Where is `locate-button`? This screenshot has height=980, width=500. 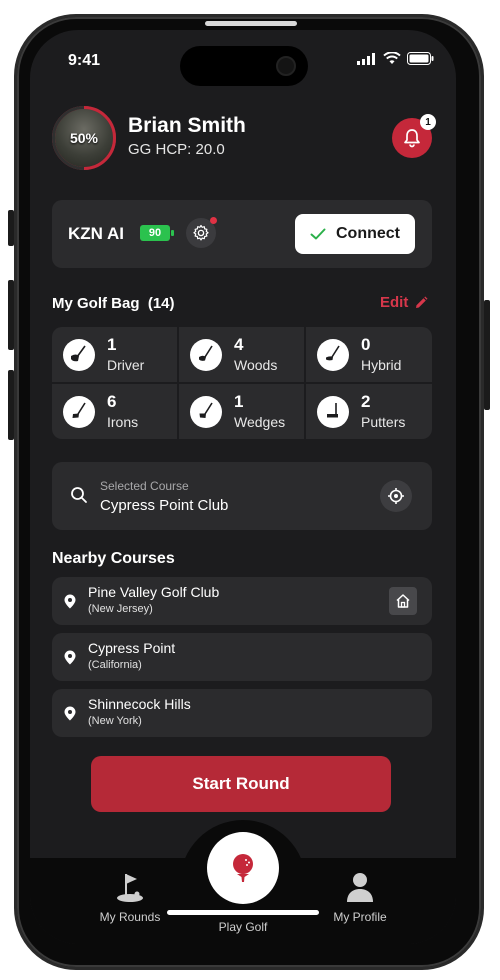 locate-button is located at coordinates (396, 496).